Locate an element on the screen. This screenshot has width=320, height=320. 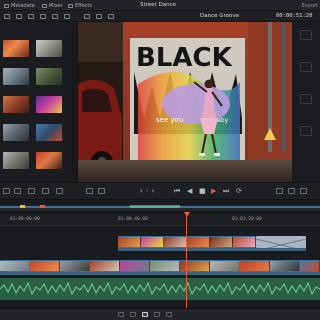
svg-text: see you is located at coordinates (169, 120).